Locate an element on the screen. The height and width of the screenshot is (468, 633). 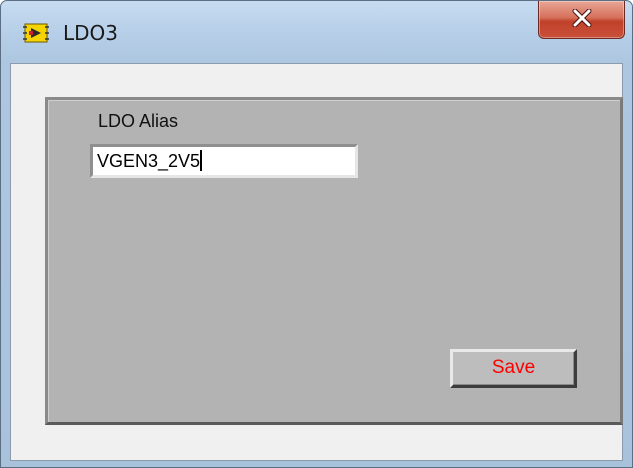
ldo-alias-input: VGEN3_2V5 is located at coordinates (224, 161).